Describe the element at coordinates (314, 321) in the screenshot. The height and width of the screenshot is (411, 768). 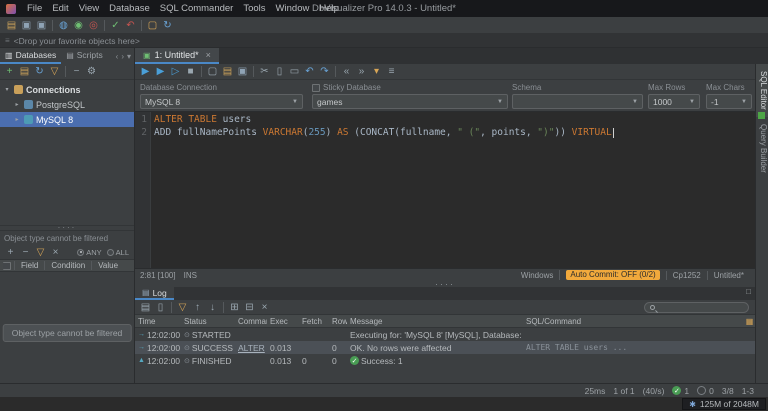
I see `log-column-fetch: Fetch` at that location.